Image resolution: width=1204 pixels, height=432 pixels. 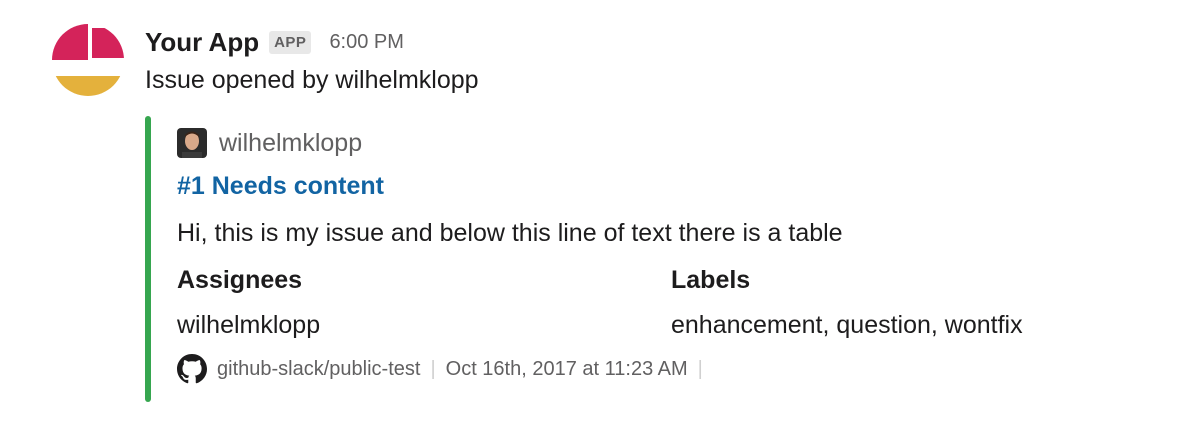 I want to click on field-labels: Labels enhancement, question, wontfix, so click(x=847, y=303).